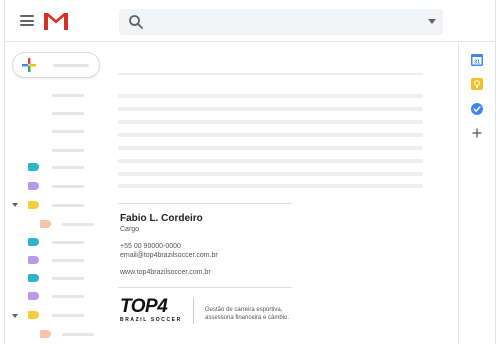 This screenshot has height=344, width=500. I want to click on search-icon, so click(136, 22).